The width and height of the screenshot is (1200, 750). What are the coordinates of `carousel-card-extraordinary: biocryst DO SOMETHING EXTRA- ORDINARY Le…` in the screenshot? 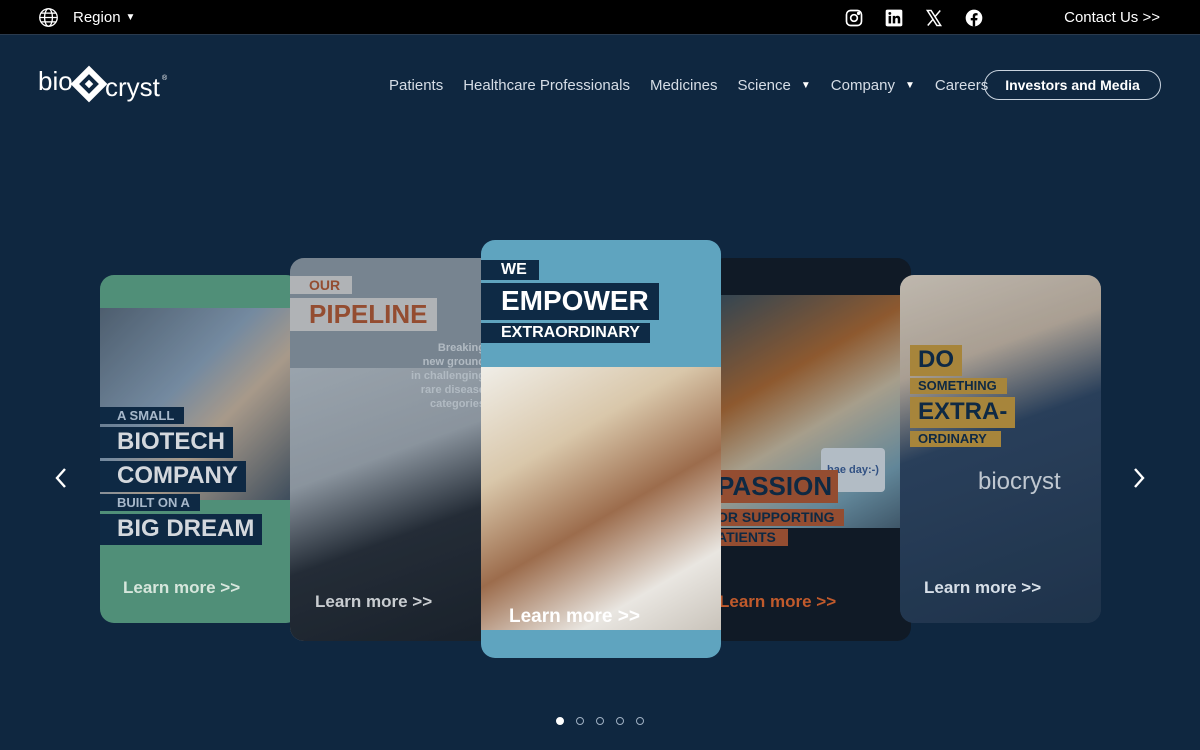 It's located at (1000, 449).